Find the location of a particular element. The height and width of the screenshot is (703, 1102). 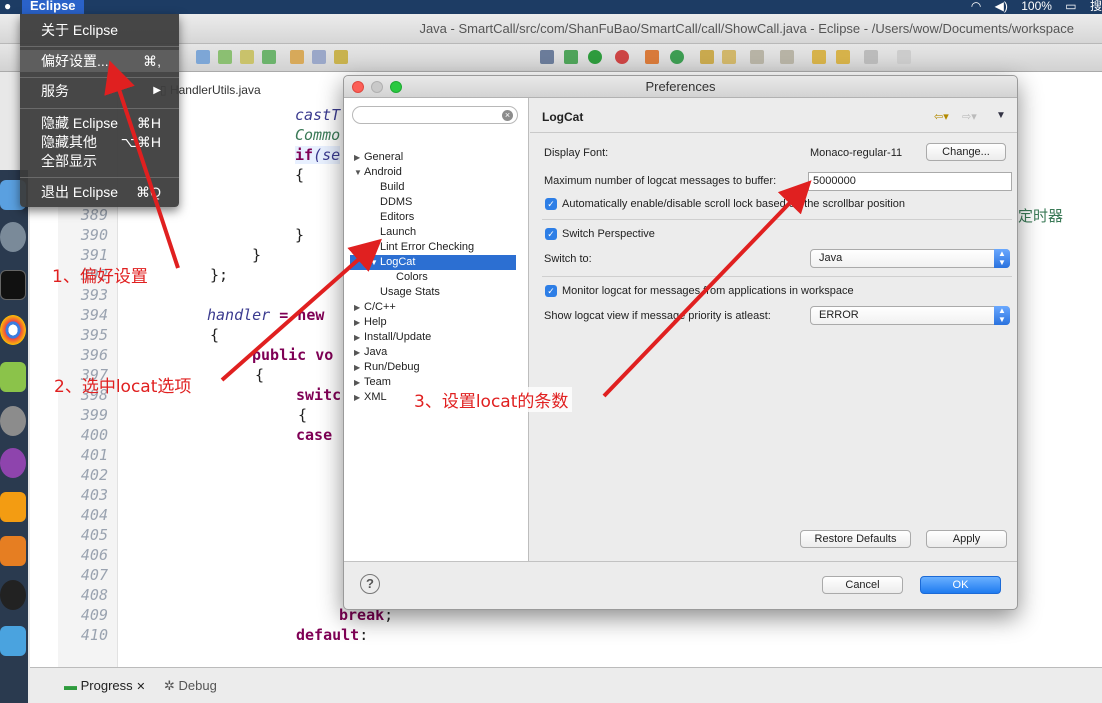

tree-item: Usage Stats is located at coordinates (405, 292).